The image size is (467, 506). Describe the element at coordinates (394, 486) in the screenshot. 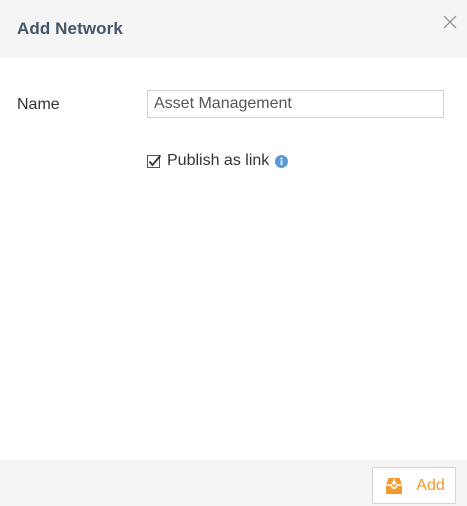

I see `inbox-download-icon` at that location.